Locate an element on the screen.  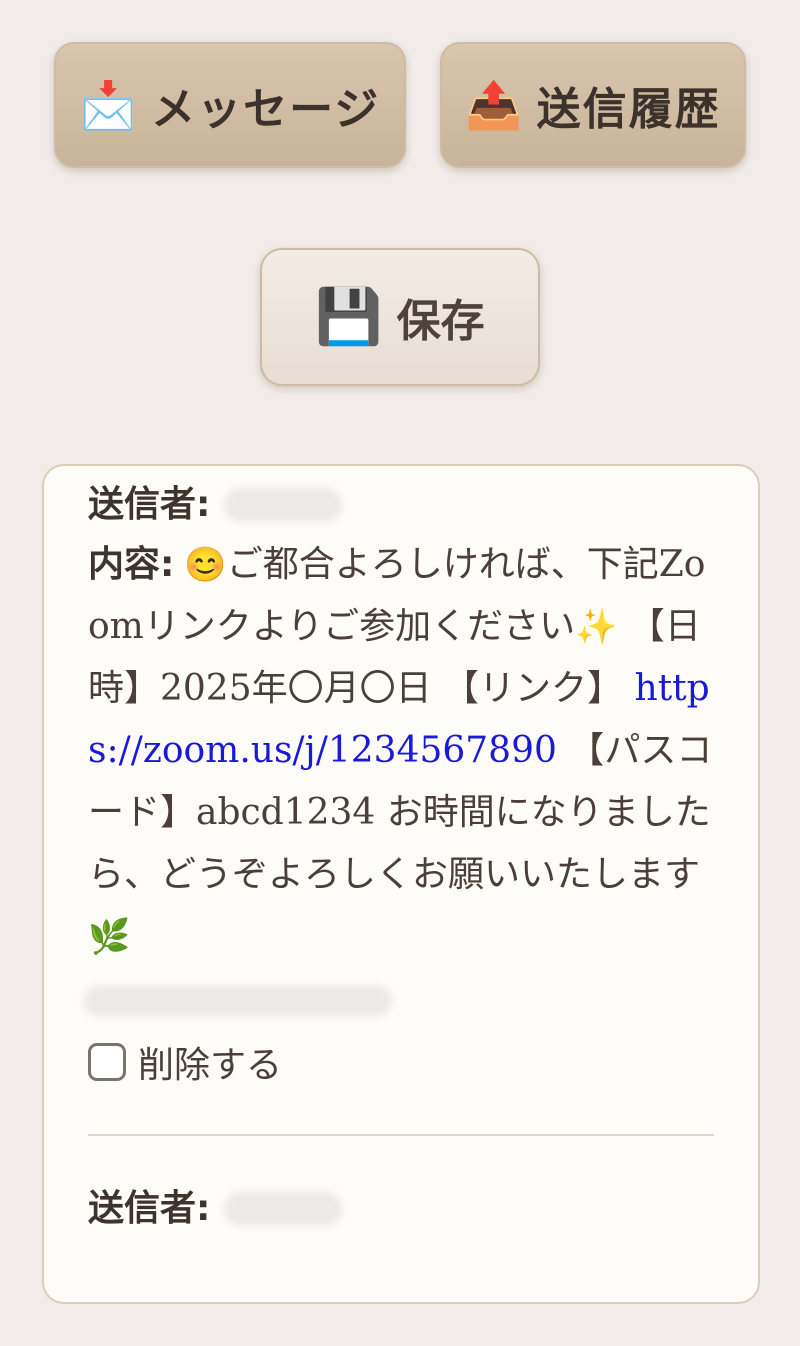
save-button-label: 保存 is located at coordinates (440, 321).